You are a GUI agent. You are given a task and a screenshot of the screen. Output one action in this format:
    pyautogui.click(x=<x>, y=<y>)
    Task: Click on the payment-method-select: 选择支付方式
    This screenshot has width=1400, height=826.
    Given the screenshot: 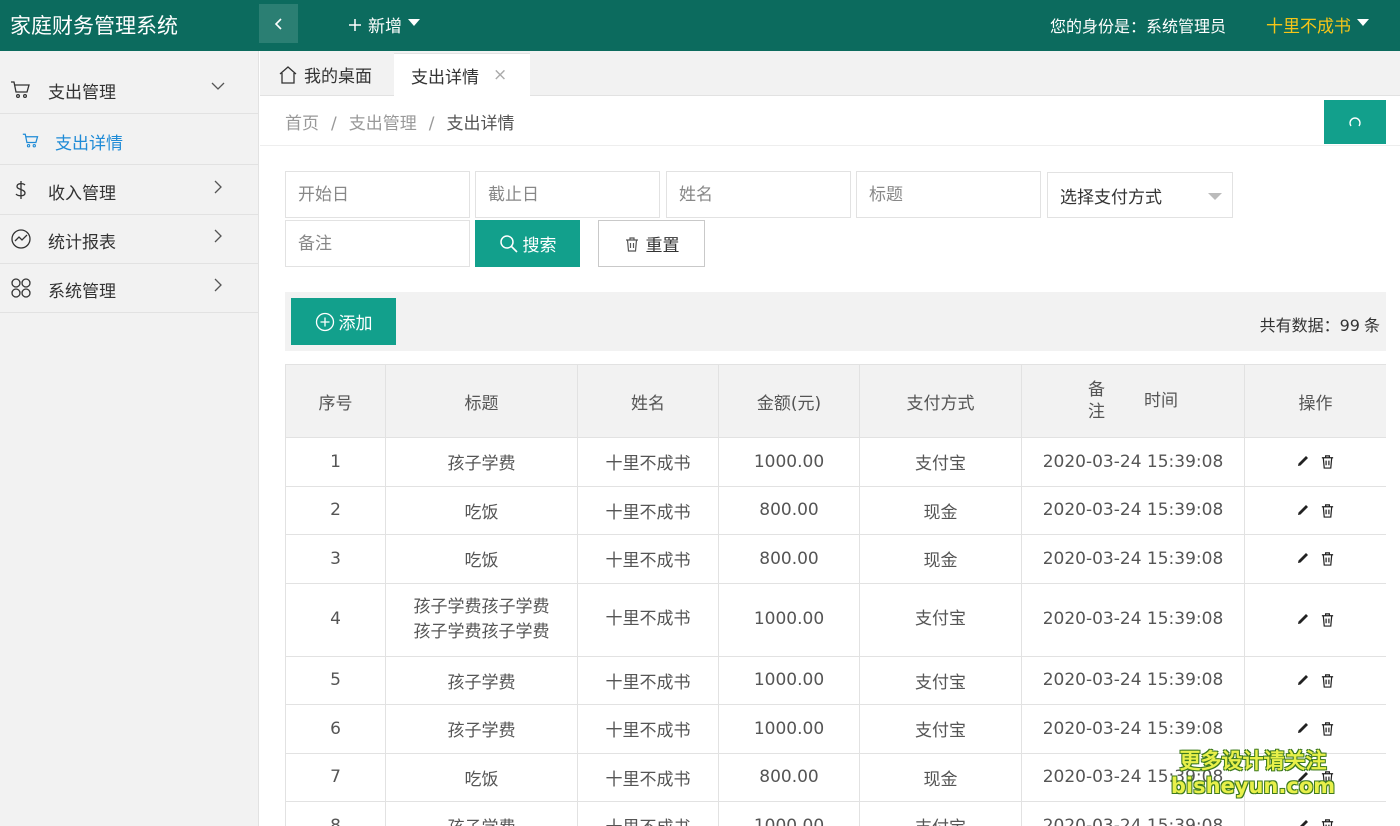 What is the action you would take?
    pyautogui.click(x=1140, y=195)
    